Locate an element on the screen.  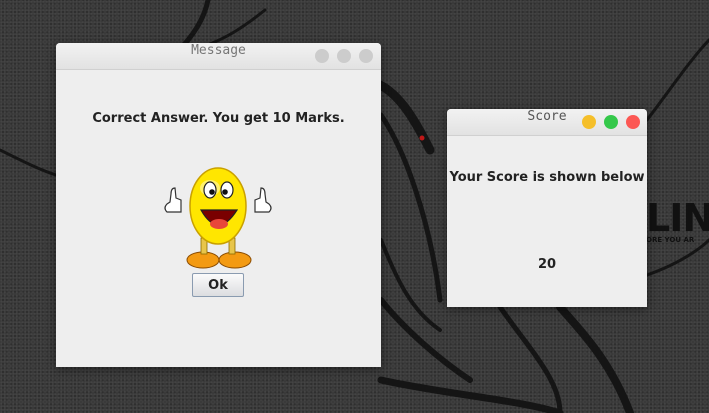
score-titlebar: Score is located at coordinates (547, 122).